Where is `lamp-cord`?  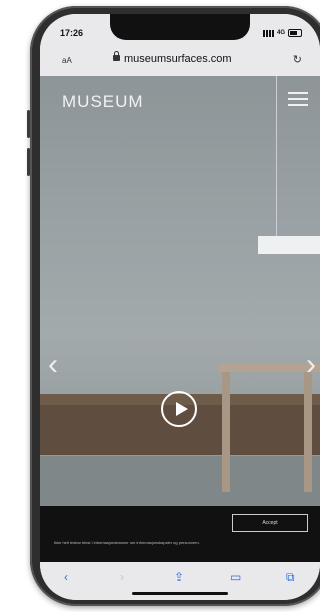
lamp-cord is located at coordinates (276, 156).